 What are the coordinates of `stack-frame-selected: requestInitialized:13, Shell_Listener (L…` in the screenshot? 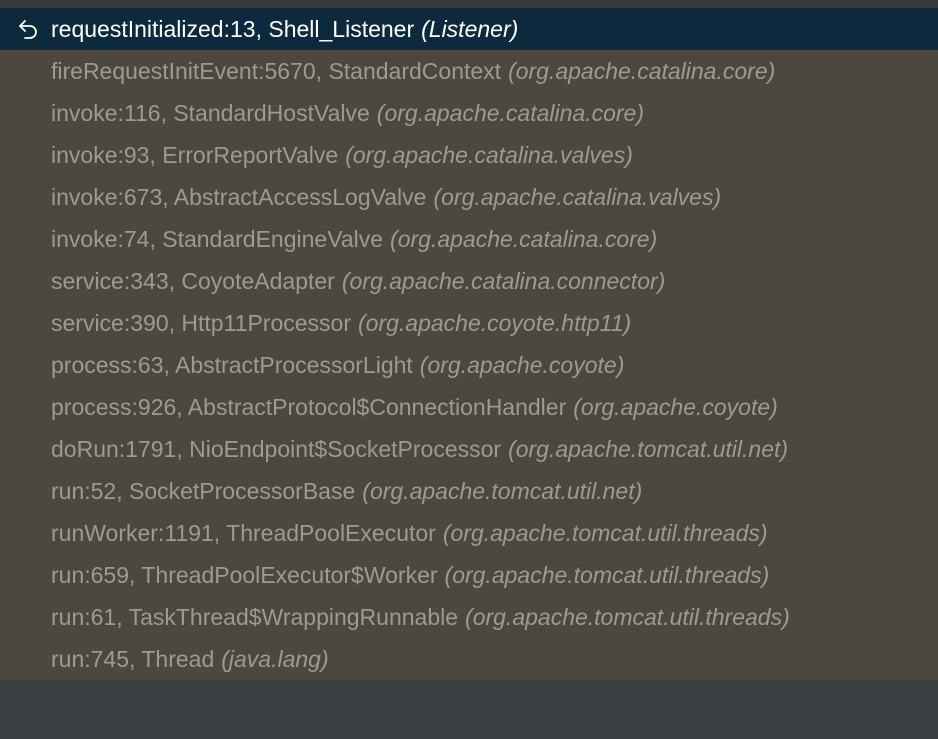 It's located at (469, 29).